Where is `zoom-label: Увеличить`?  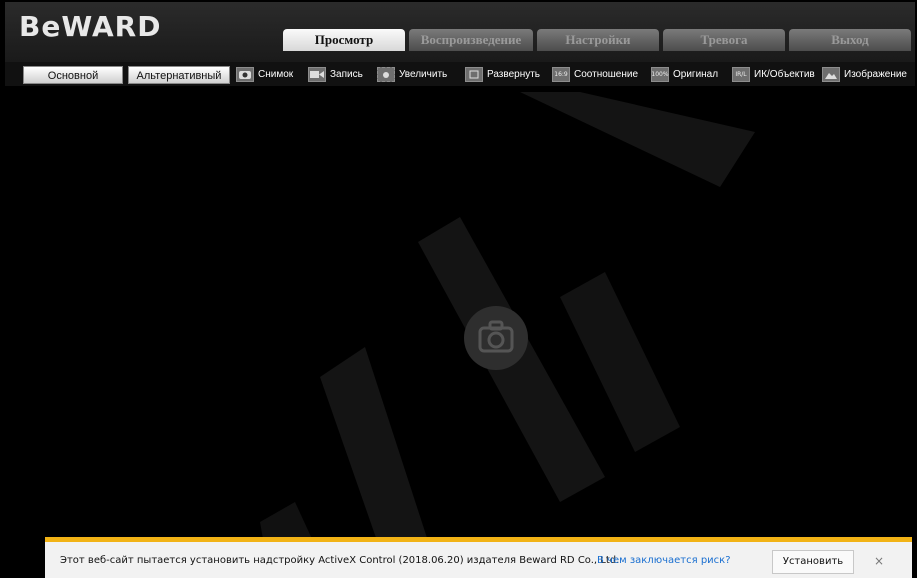
zoom-label: Увеличить is located at coordinates (423, 74).